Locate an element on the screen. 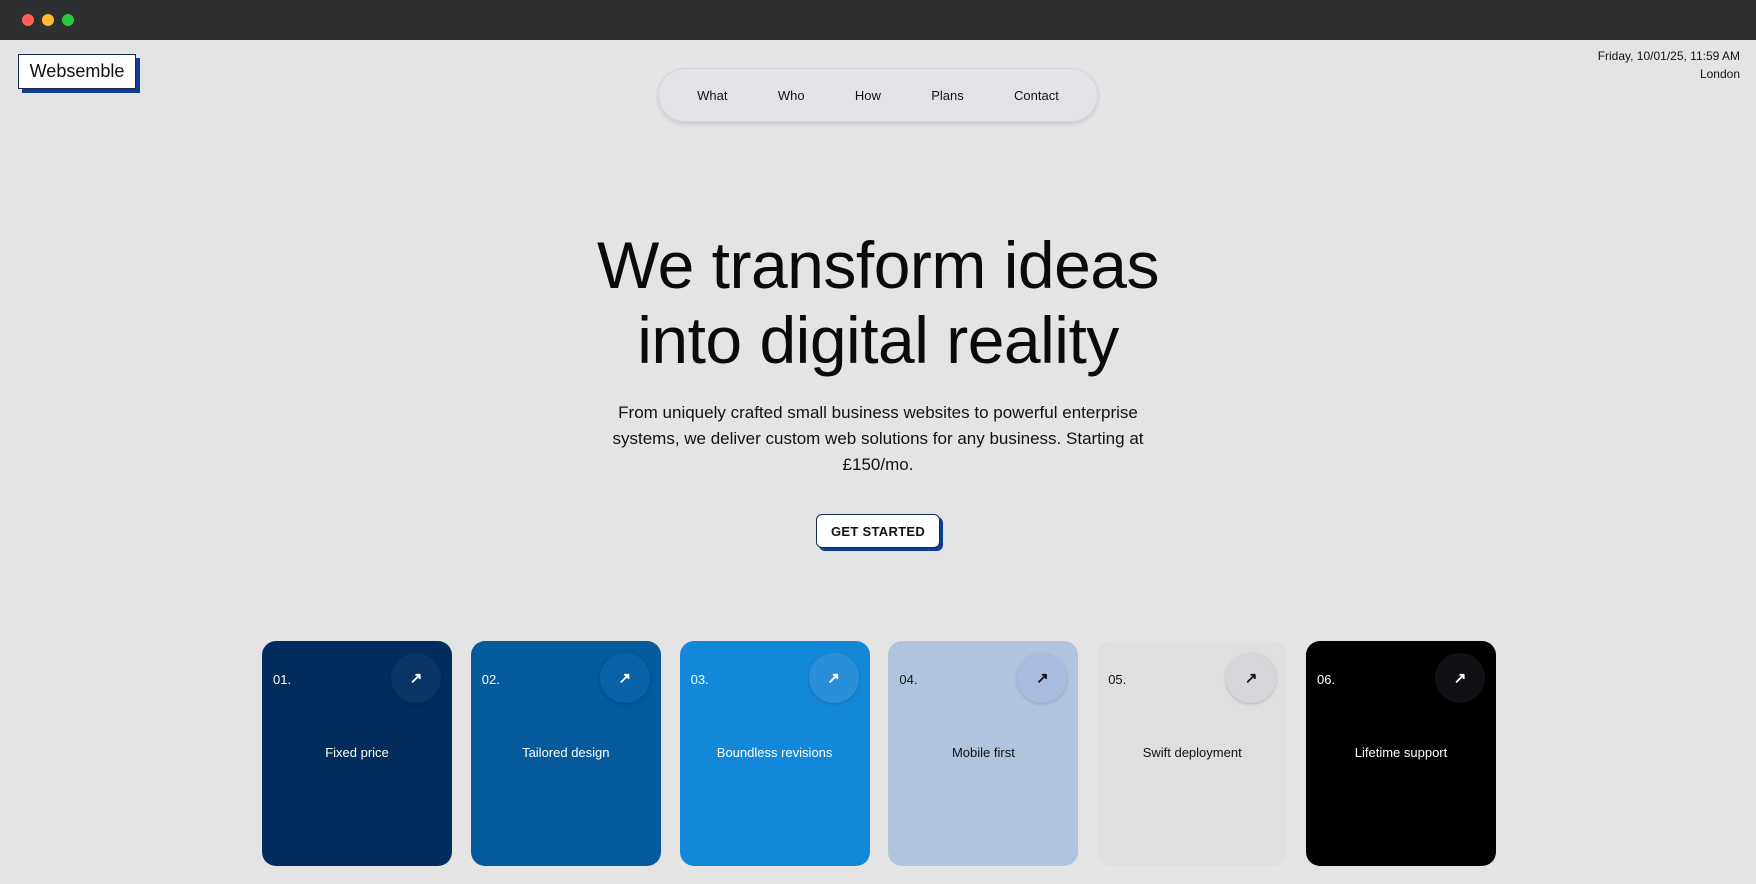  feature-card-label: Fixed price is located at coordinates (357, 752).